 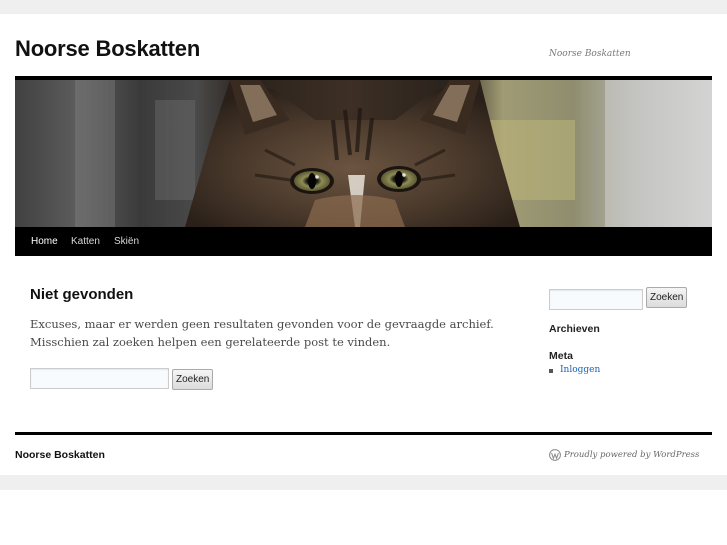 I want to click on nav-item-katten: Katten, so click(x=85, y=241).